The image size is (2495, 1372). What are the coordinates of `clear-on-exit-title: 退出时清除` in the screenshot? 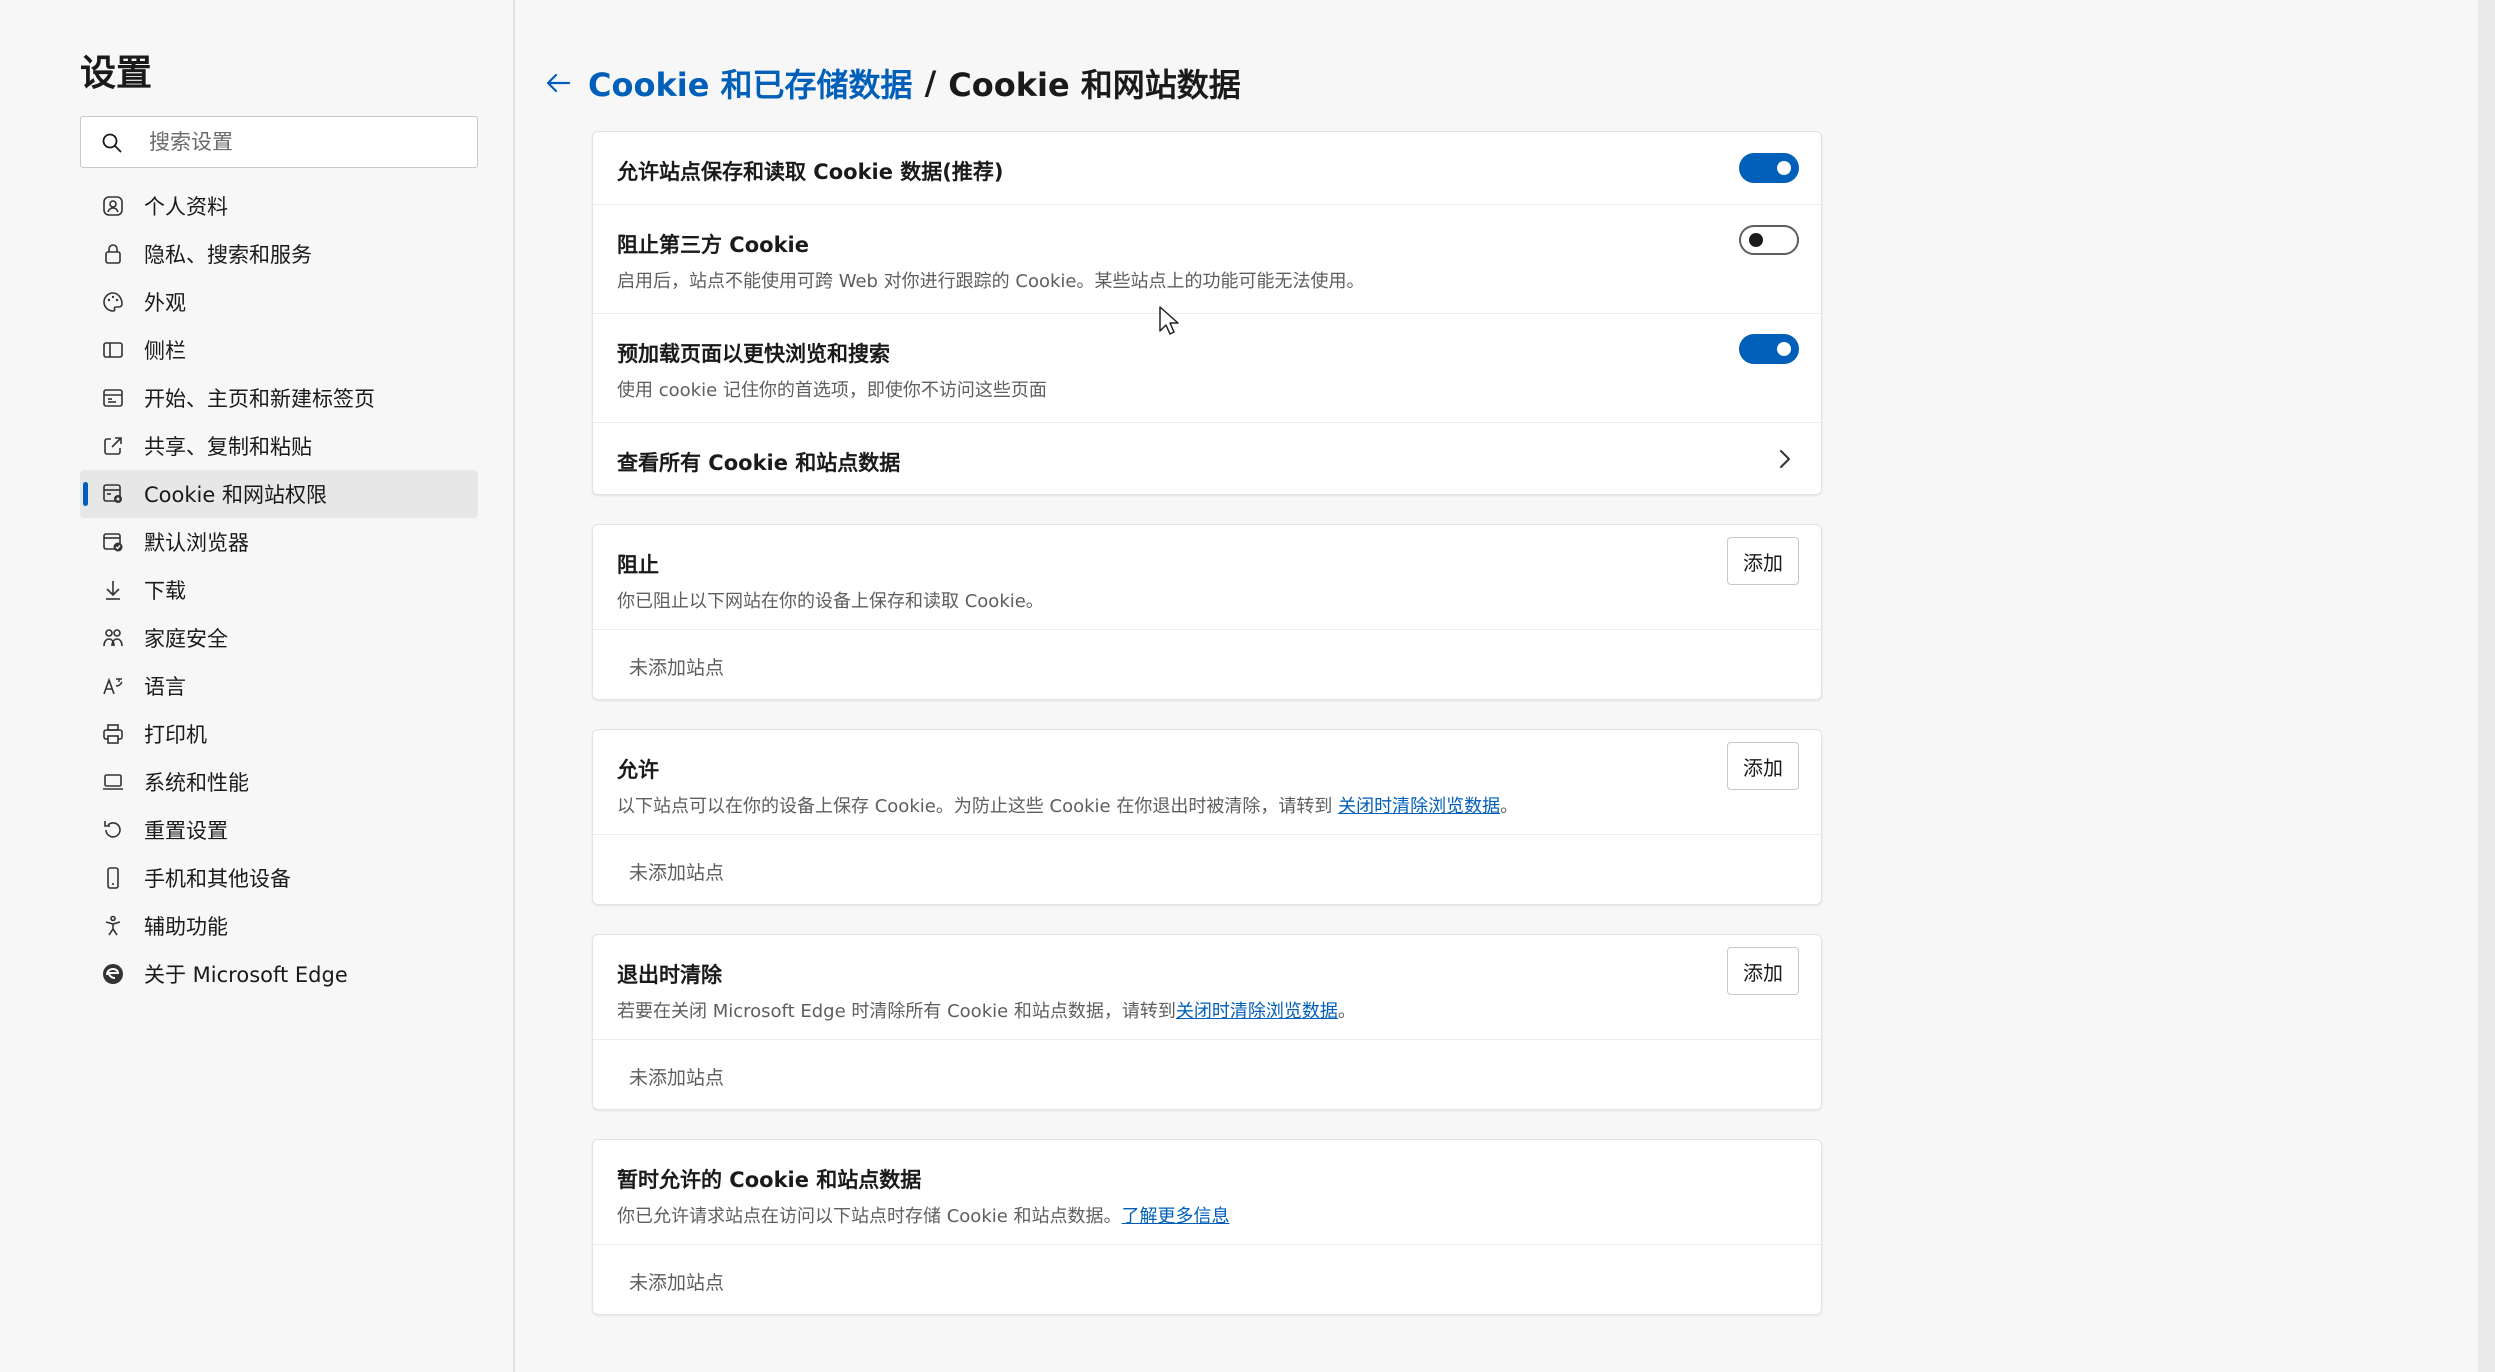 It's located at (669, 975).